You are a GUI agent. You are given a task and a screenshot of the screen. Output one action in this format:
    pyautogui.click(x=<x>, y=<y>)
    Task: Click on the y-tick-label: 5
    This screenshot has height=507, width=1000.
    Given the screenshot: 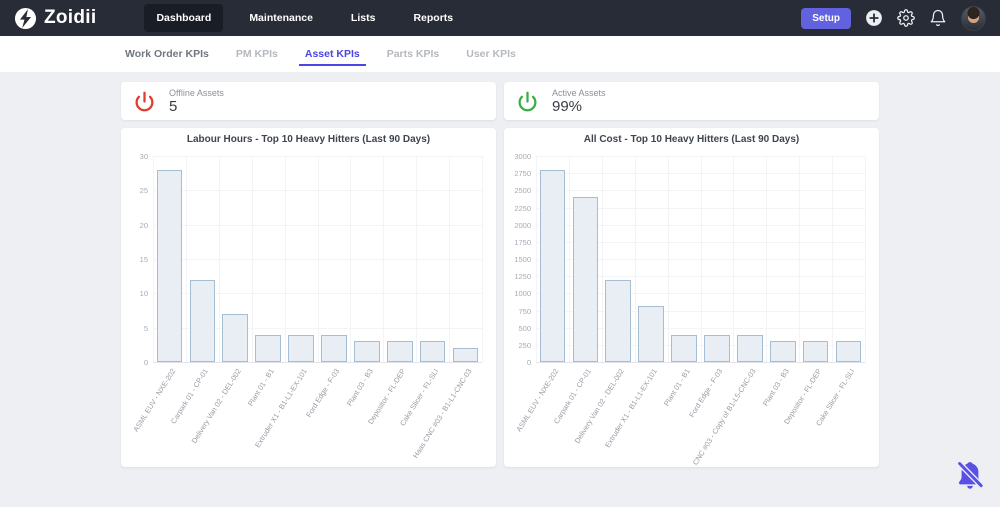 What is the action you would take?
    pyautogui.click(x=145, y=328)
    